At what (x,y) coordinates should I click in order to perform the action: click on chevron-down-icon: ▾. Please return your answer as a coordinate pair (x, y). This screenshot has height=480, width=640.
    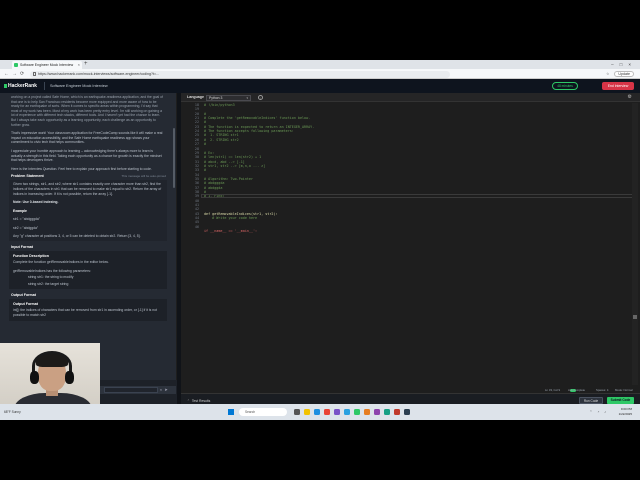
    Looking at the image, I should click on (247, 97).